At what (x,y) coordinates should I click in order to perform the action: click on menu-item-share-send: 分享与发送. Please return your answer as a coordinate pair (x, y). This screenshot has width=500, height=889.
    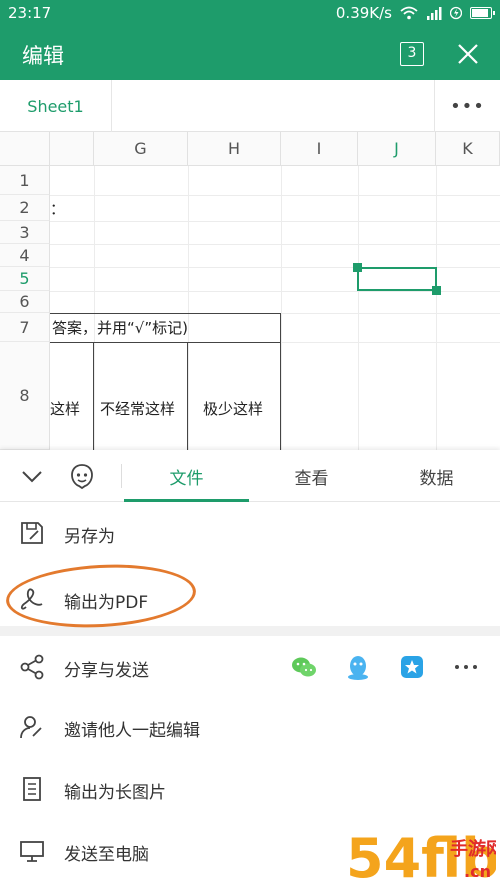
    Looking at the image, I should click on (250, 667).